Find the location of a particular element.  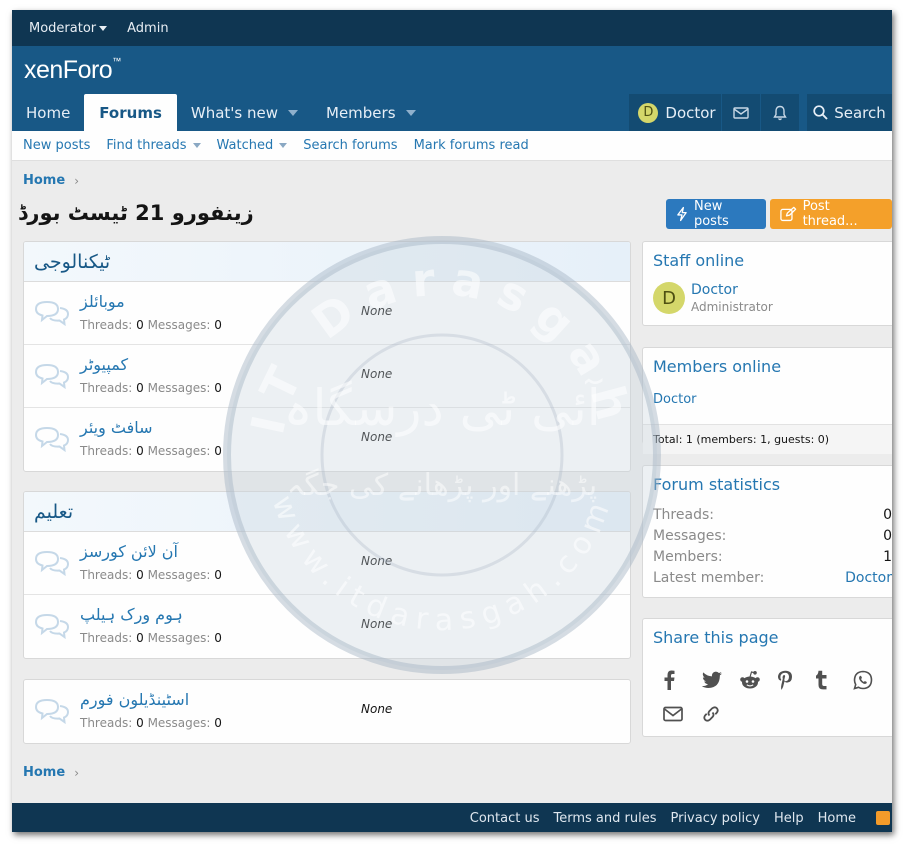

staff-member: D Doctor Administrator is located at coordinates (767, 292).